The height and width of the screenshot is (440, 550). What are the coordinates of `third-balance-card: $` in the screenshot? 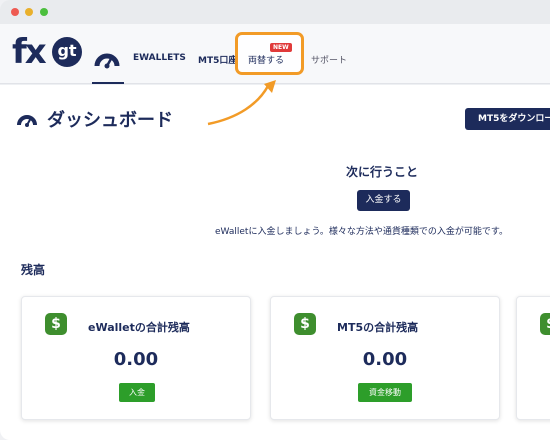 It's located at (533, 358).